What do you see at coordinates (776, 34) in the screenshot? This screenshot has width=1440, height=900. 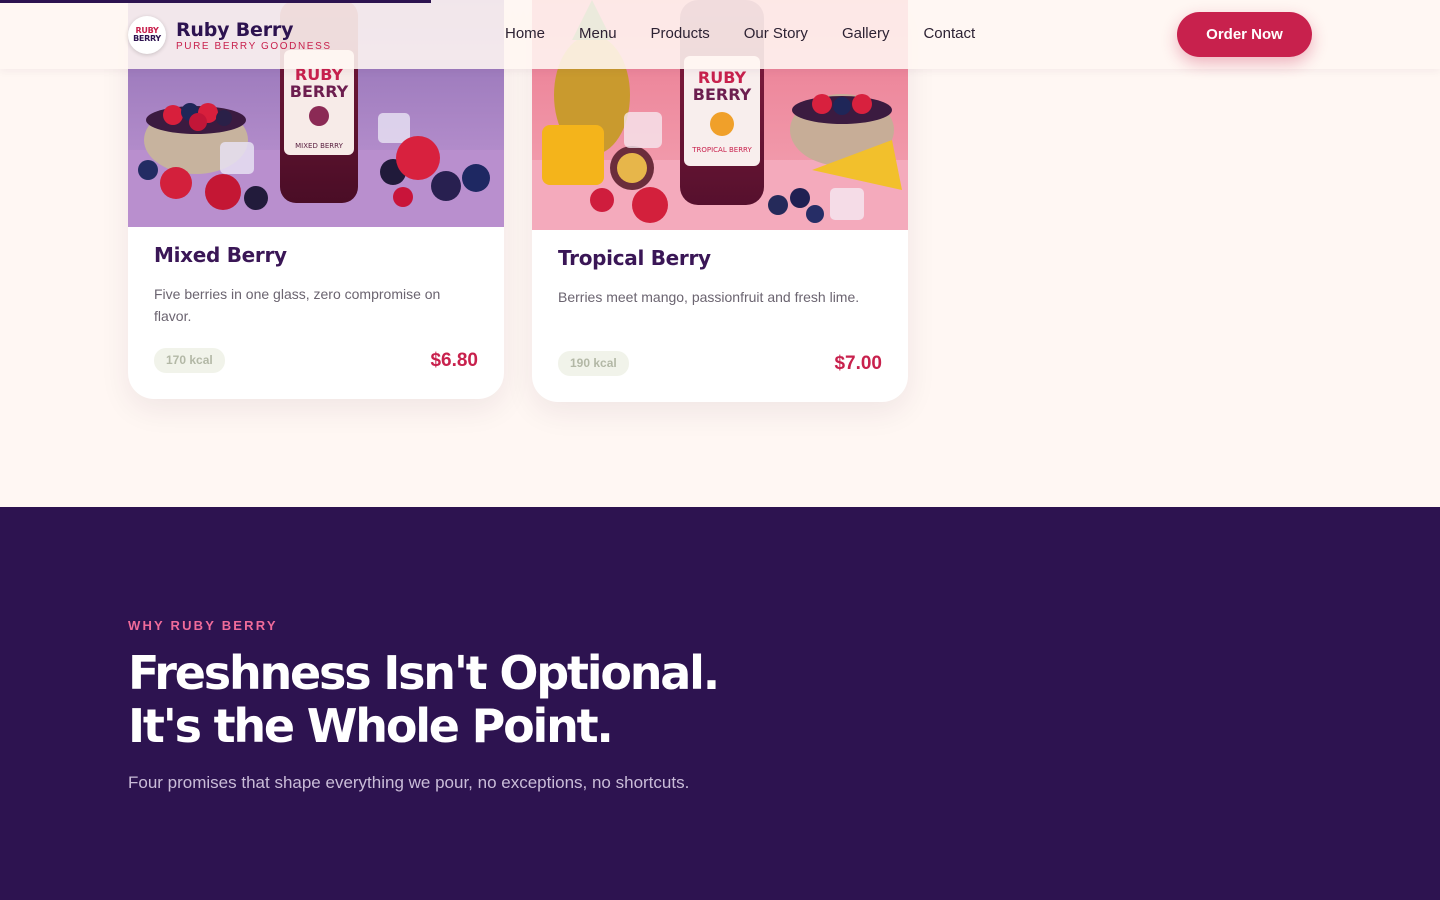 I see `nav-our-story: Our Story` at bounding box center [776, 34].